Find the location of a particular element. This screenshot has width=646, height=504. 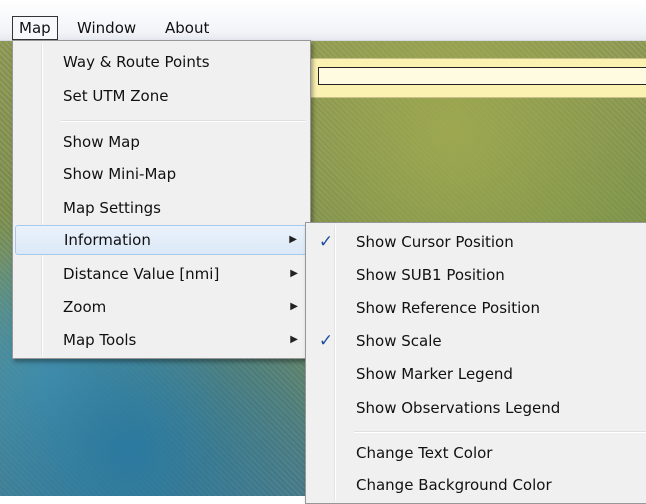

menu-bar: Map Window About is located at coordinates (323, 20).